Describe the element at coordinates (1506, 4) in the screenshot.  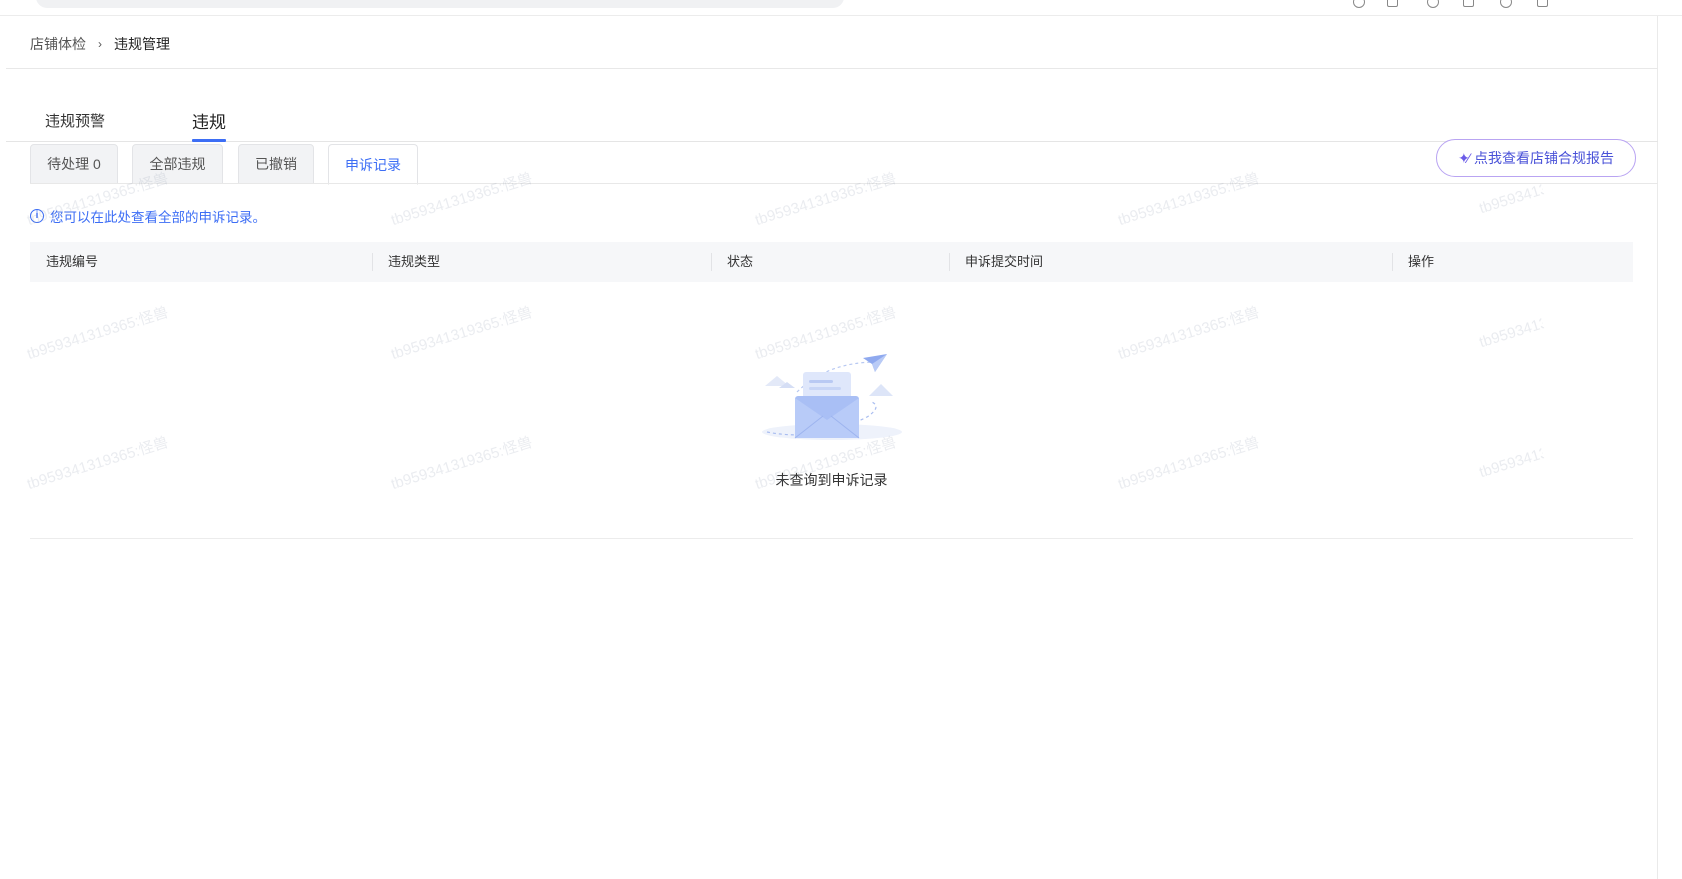
I see `toolbar-help-icon` at that location.